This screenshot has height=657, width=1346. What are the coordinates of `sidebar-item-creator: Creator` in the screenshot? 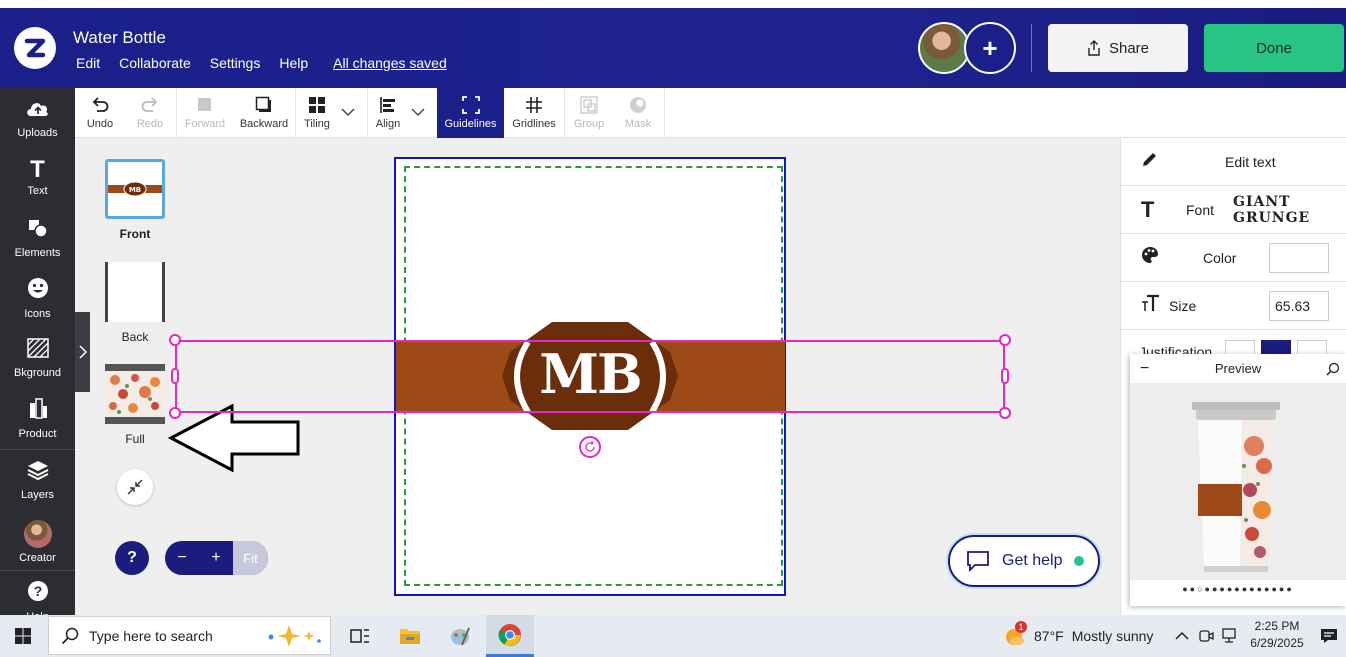 It's located at (37, 542).